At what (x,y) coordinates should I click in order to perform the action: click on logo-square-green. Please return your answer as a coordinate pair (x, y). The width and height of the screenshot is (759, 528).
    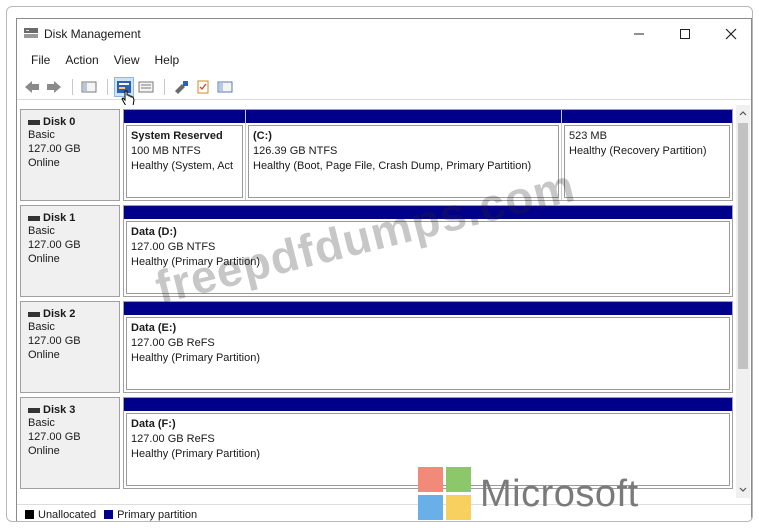
    Looking at the image, I should click on (458, 479).